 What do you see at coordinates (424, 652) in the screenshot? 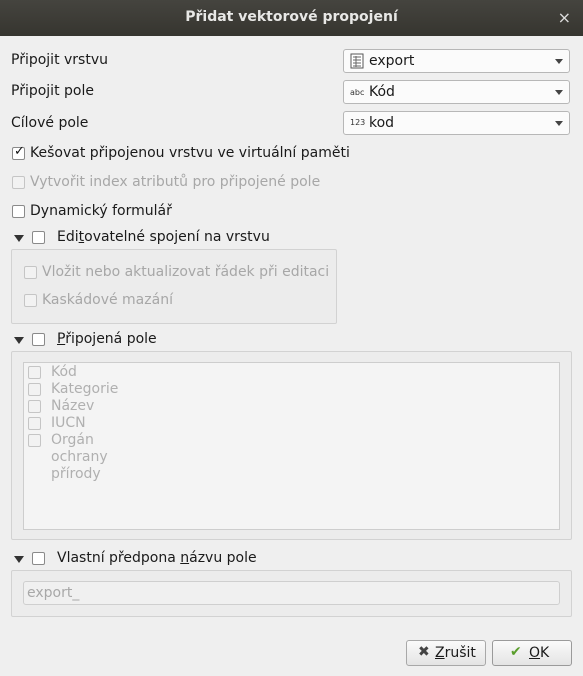
I see `cancel-x-icon: ✖` at bounding box center [424, 652].